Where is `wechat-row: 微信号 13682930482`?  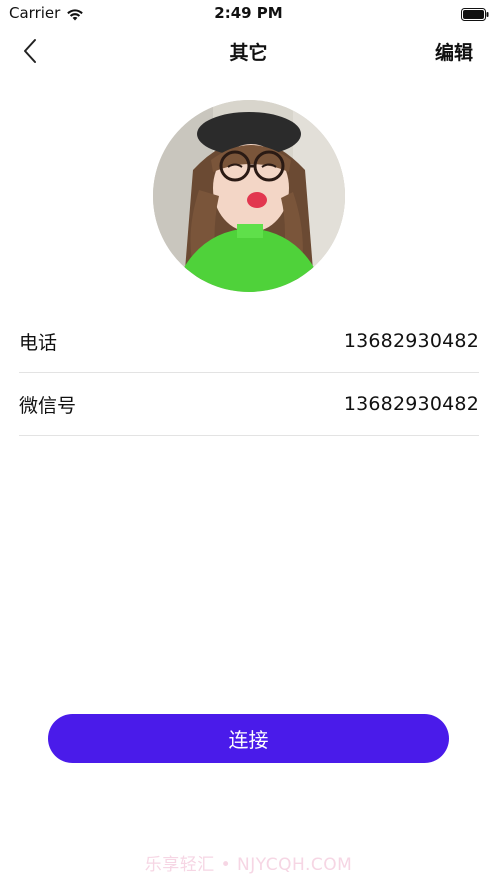
wechat-row: 微信号 13682930482 is located at coordinates (249, 404).